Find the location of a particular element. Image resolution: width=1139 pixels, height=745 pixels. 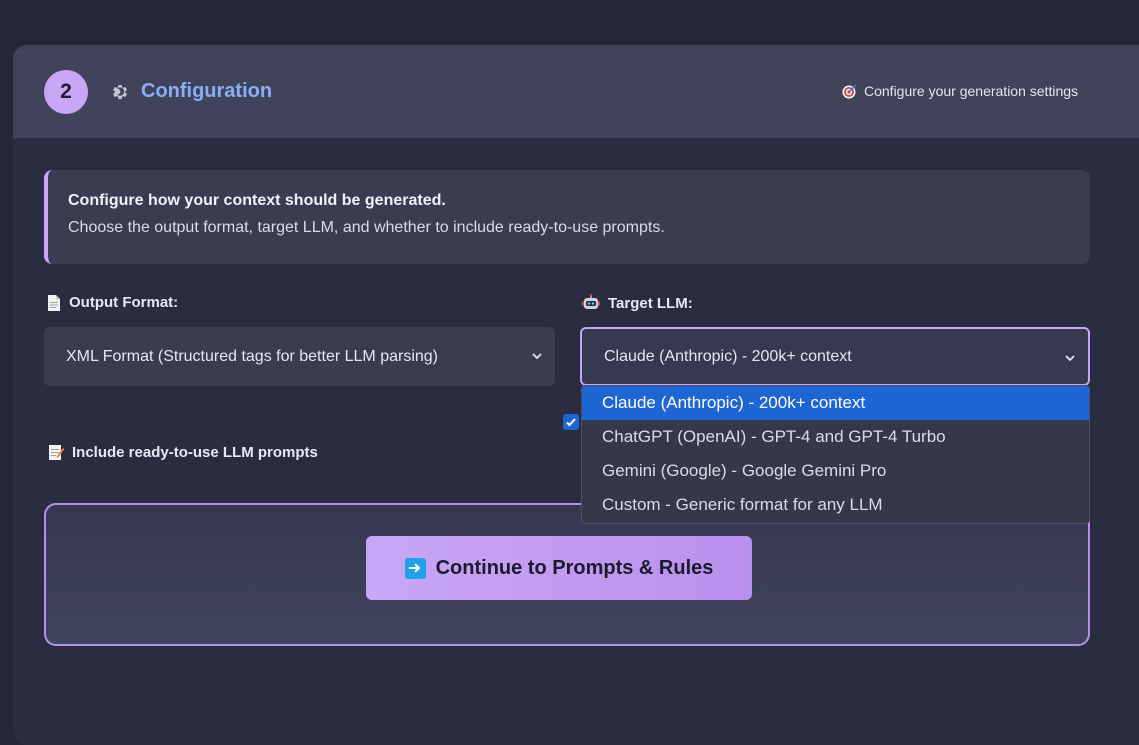

include-prompts-label-text: Include ready-to-use LLM prompts is located at coordinates (195, 452).